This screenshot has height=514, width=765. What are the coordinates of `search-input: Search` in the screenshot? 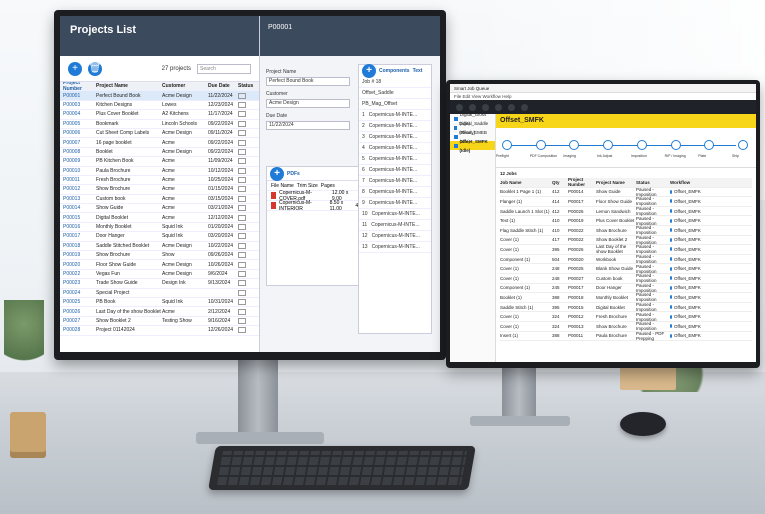 It's located at (224, 68).